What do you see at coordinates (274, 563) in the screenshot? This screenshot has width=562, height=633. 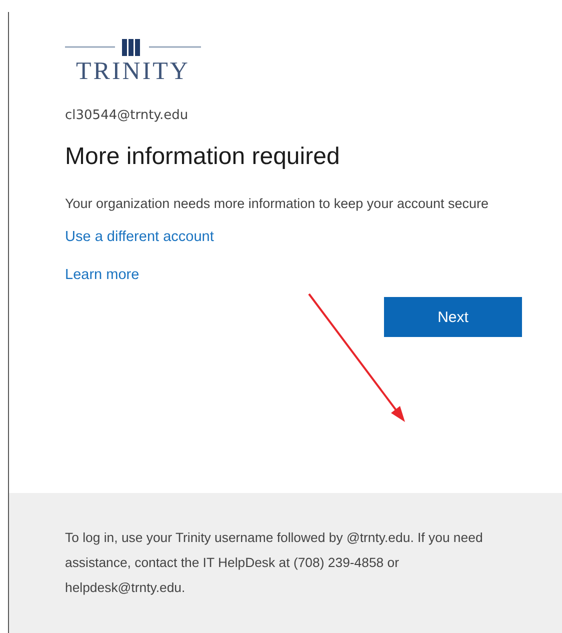 I see `help-text: To log in, use your Trinity username followed by @trnty.edu. If you need assistance, contact the IT HelpDesk at (708) 239-4858 or helpdesk@trnty.edu.` at bounding box center [274, 563].